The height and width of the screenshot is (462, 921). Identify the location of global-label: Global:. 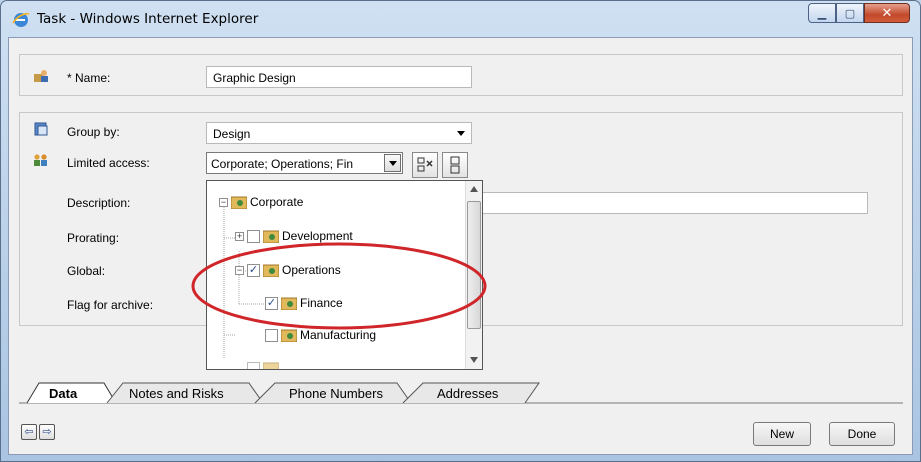
(86, 271).